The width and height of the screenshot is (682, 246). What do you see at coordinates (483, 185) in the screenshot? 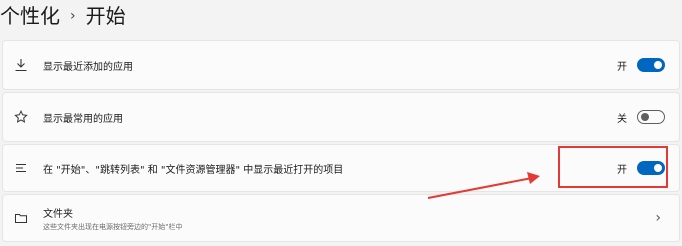
I see `annotation-arrow` at bounding box center [483, 185].